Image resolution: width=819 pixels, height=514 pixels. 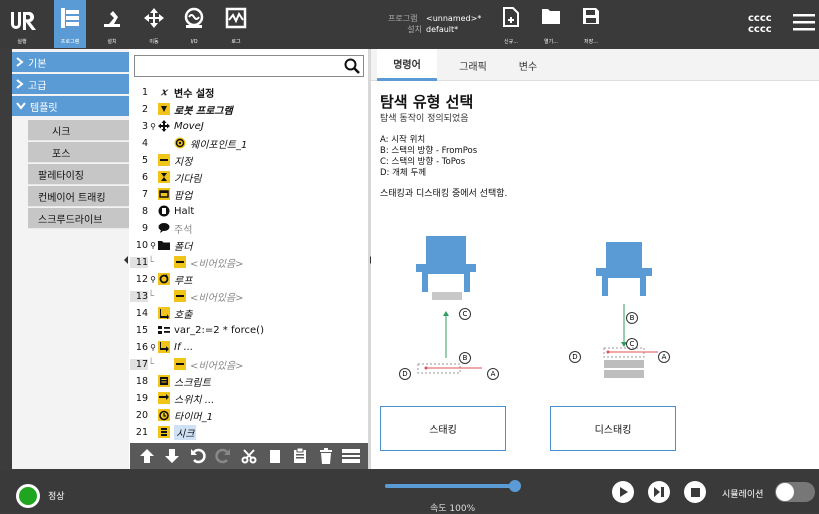 I want to click on paste-button, so click(x=300, y=456).